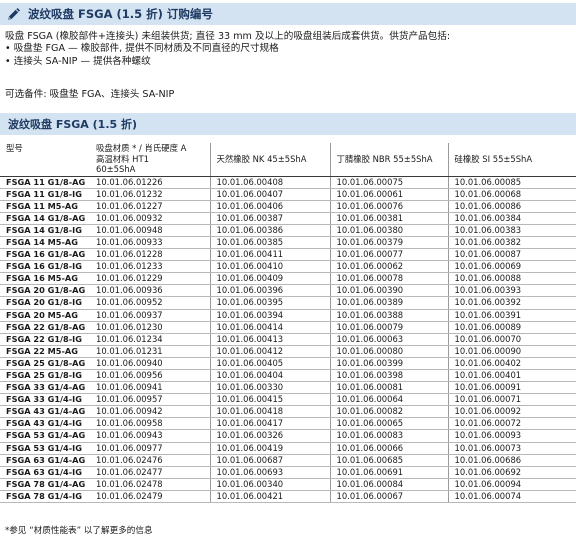 The width and height of the screenshot is (576, 538). What do you see at coordinates (45, 424) in the screenshot?
I see `cell-model: FSGA 43 G1/4-IG` at bounding box center [45, 424].